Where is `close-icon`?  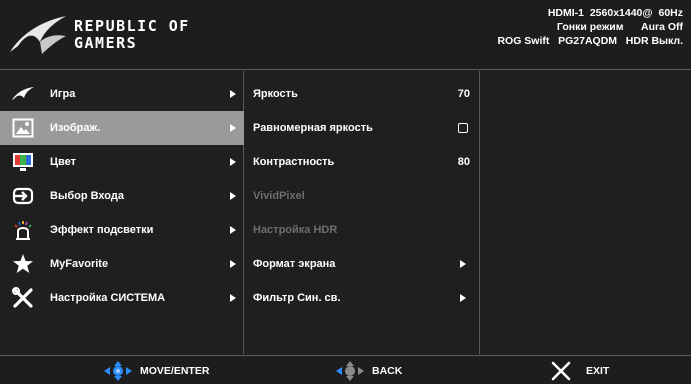 close-icon is located at coordinates (561, 370).